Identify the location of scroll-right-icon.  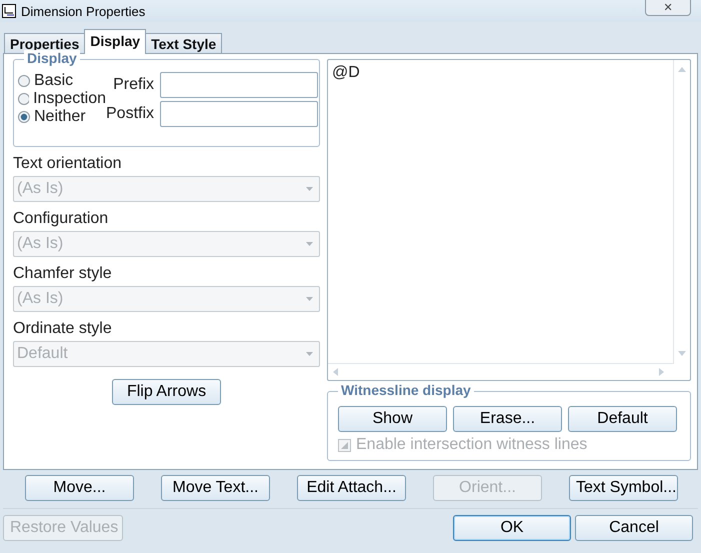
(661, 372).